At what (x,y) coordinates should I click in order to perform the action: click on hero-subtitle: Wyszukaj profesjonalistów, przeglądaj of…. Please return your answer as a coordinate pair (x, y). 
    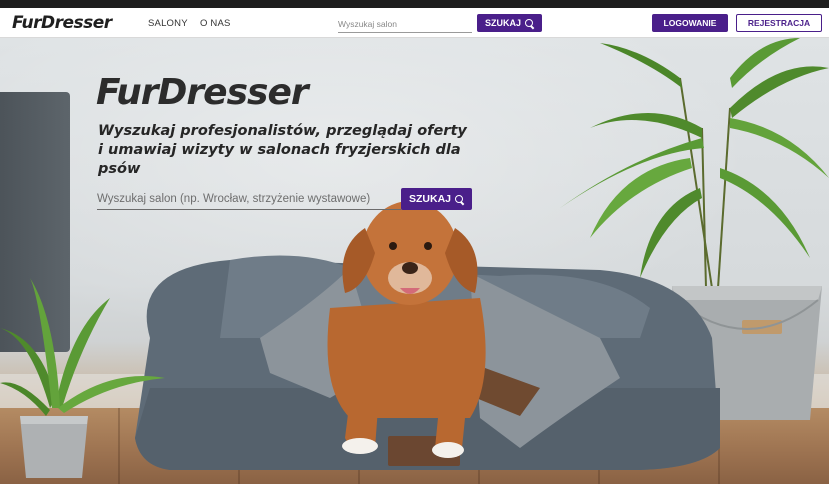
    Looking at the image, I should click on (282, 150).